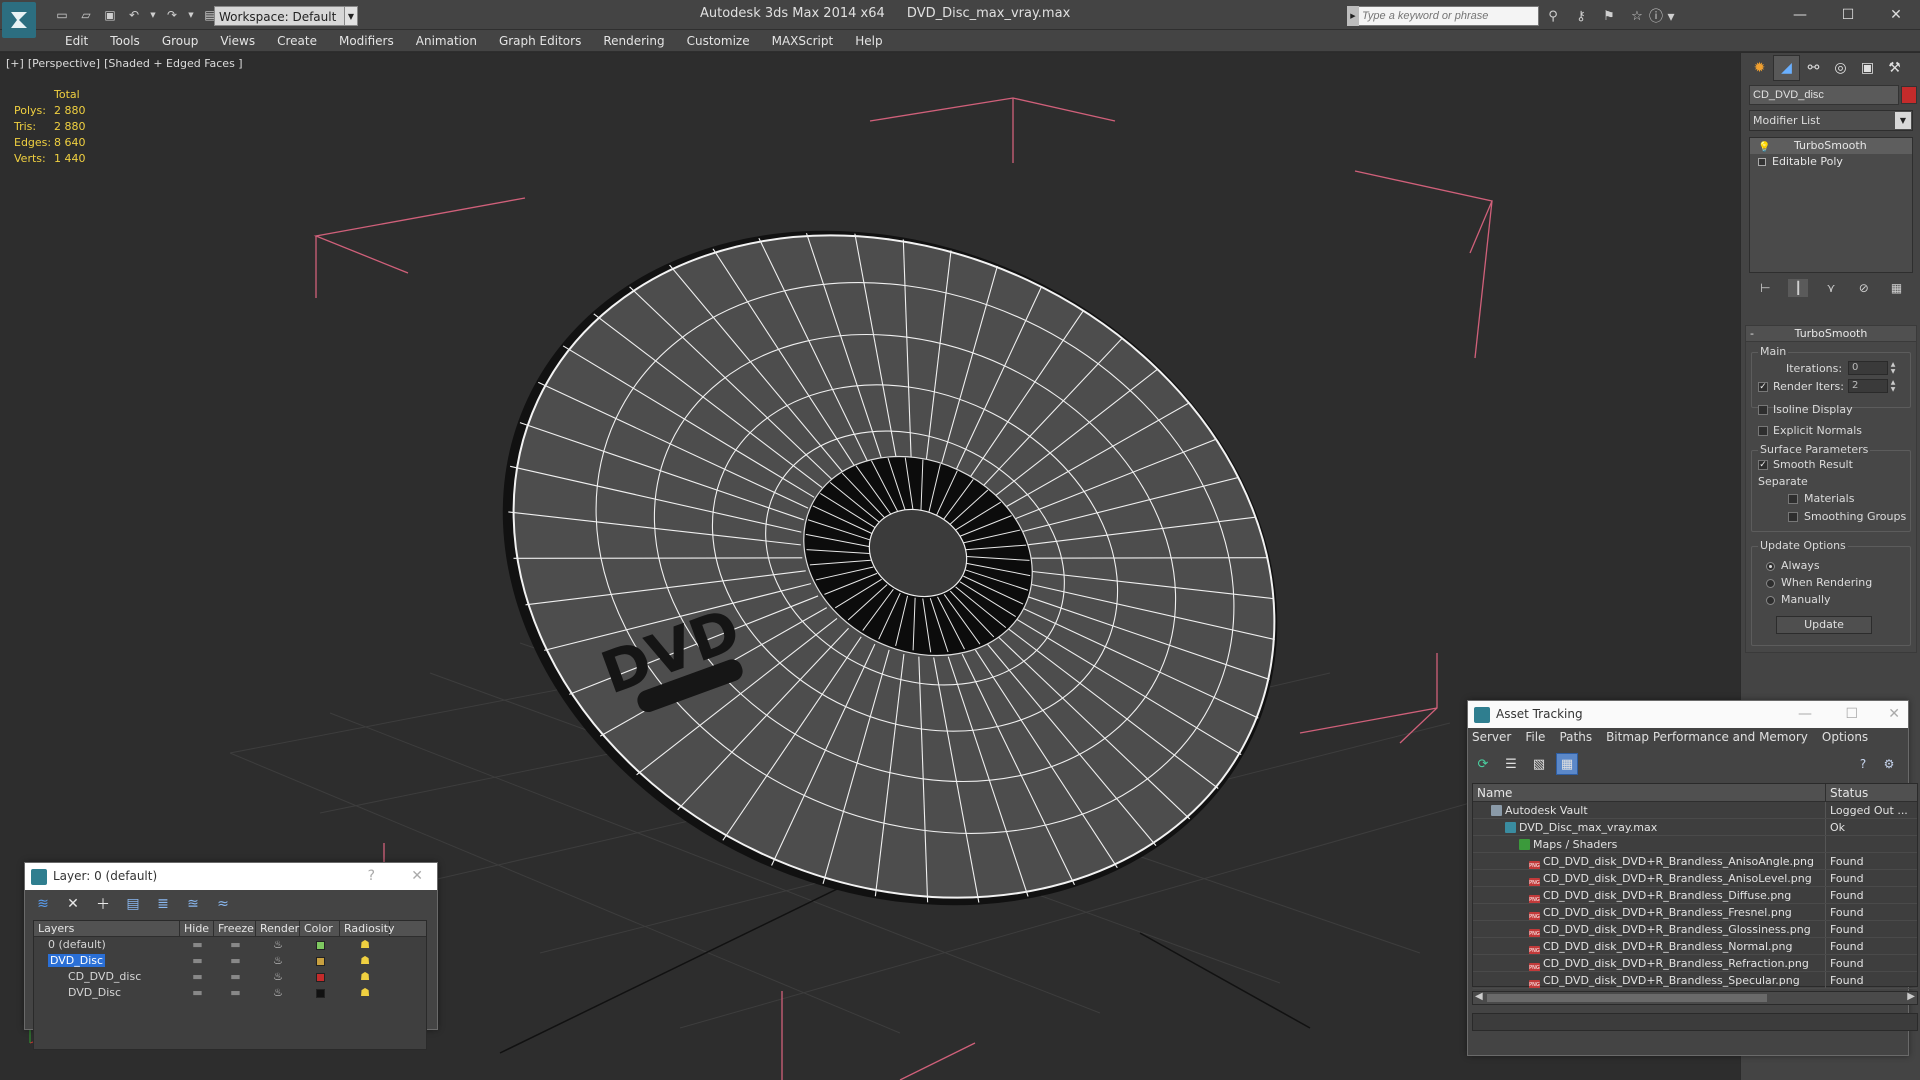 This screenshot has width=1920, height=1080. Describe the element at coordinates (1800, 15) in the screenshot. I see `minimize-button: —` at that location.